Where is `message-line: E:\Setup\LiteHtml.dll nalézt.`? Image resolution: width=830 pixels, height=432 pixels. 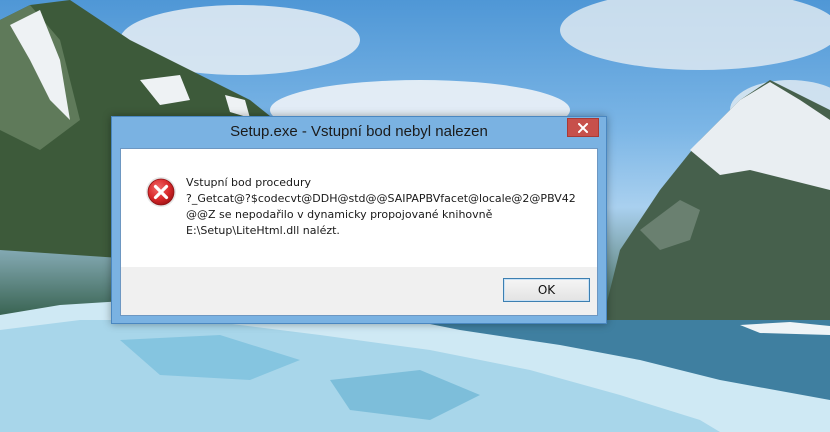 message-line: E:\Setup\LiteHtml.dll nalézt. is located at coordinates (263, 230).